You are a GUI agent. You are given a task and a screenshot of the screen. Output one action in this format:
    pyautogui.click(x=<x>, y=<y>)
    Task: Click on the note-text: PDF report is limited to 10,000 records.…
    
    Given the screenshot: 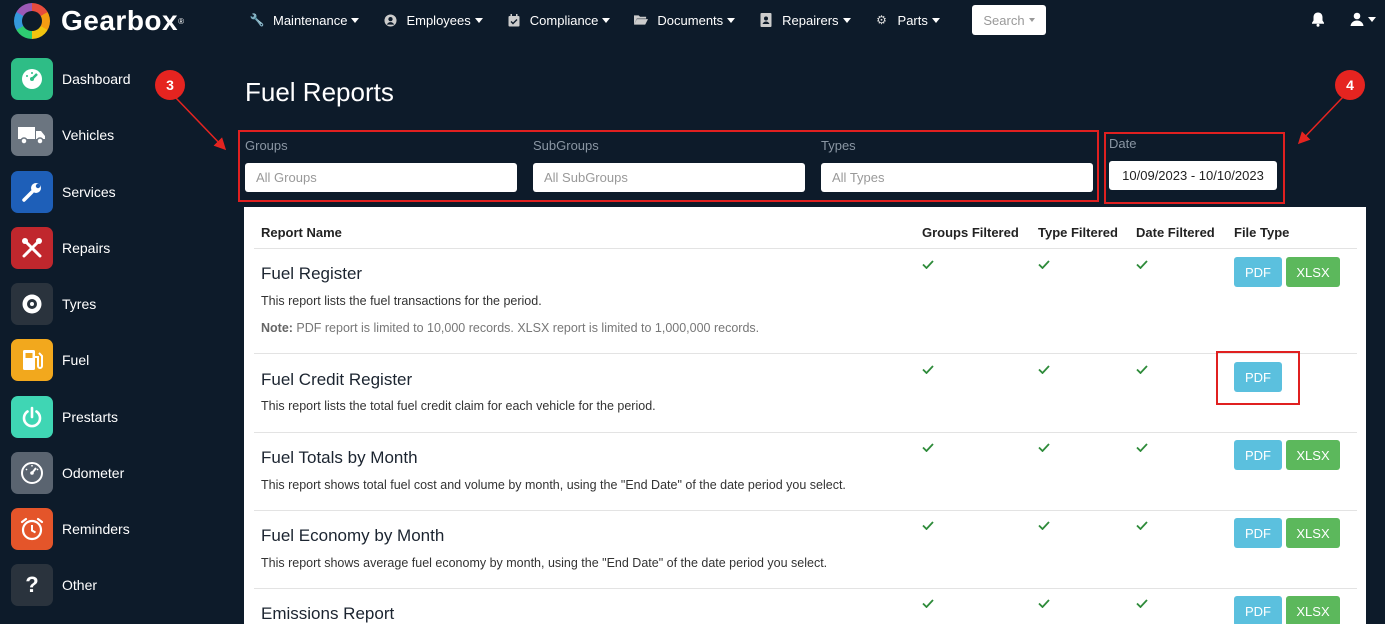 What is the action you would take?
    pyautogui.click(x=526, y=328)
    